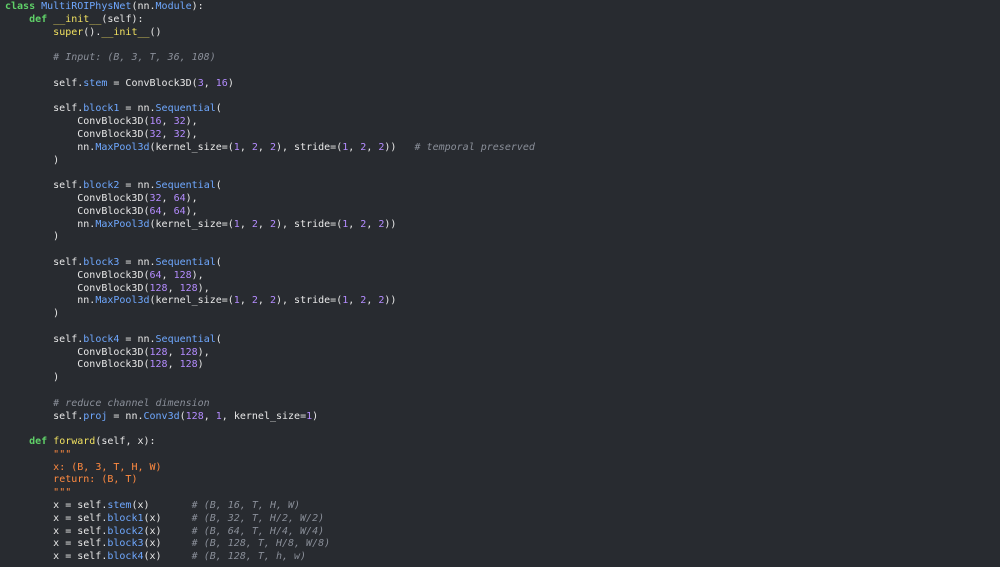 This screenshot has height=567, width=1000. Describe the element at coordinates (270, 199) in the screenshot. I see `code-line: ConvBlock3D(32, 64),` at that location.